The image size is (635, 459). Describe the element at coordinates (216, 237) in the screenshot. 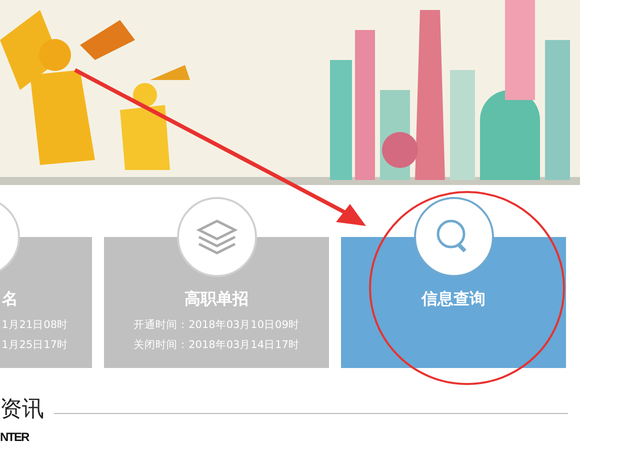

I see `layers-icon` at that location.